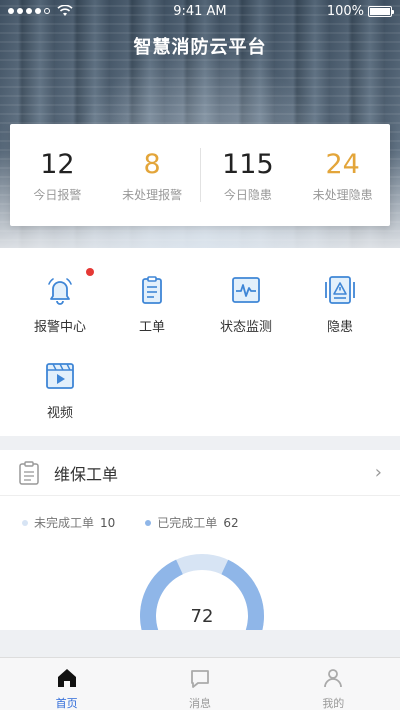 Image resolution: width=400 pixels, height=710 pixels. I want to click on stat-value: 115, so click(248, 164).